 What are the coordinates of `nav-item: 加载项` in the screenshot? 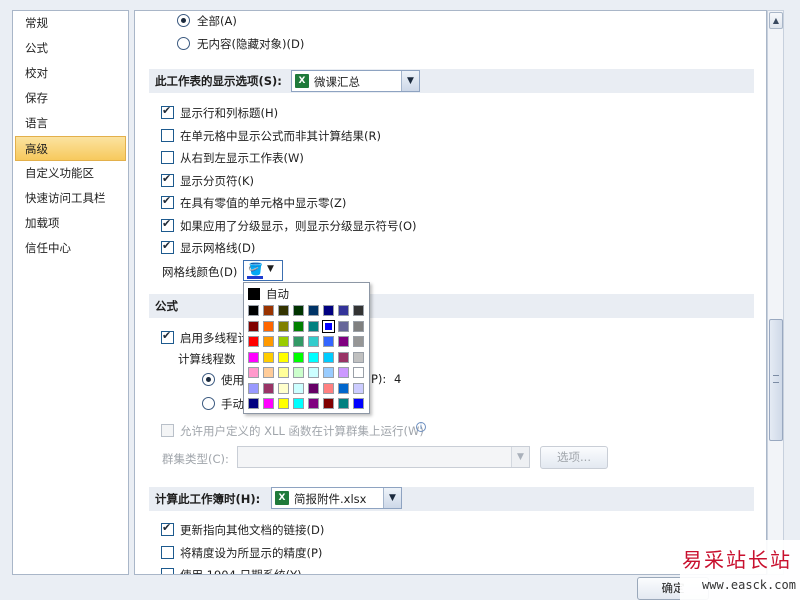 It's located at (70, 223).